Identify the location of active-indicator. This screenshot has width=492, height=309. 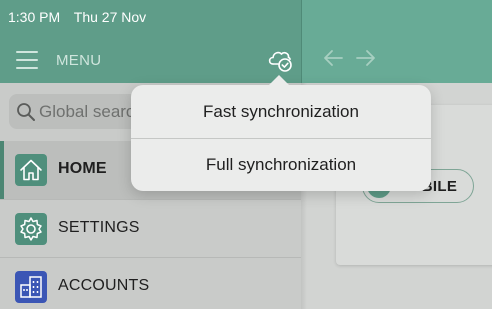
(2, 170).